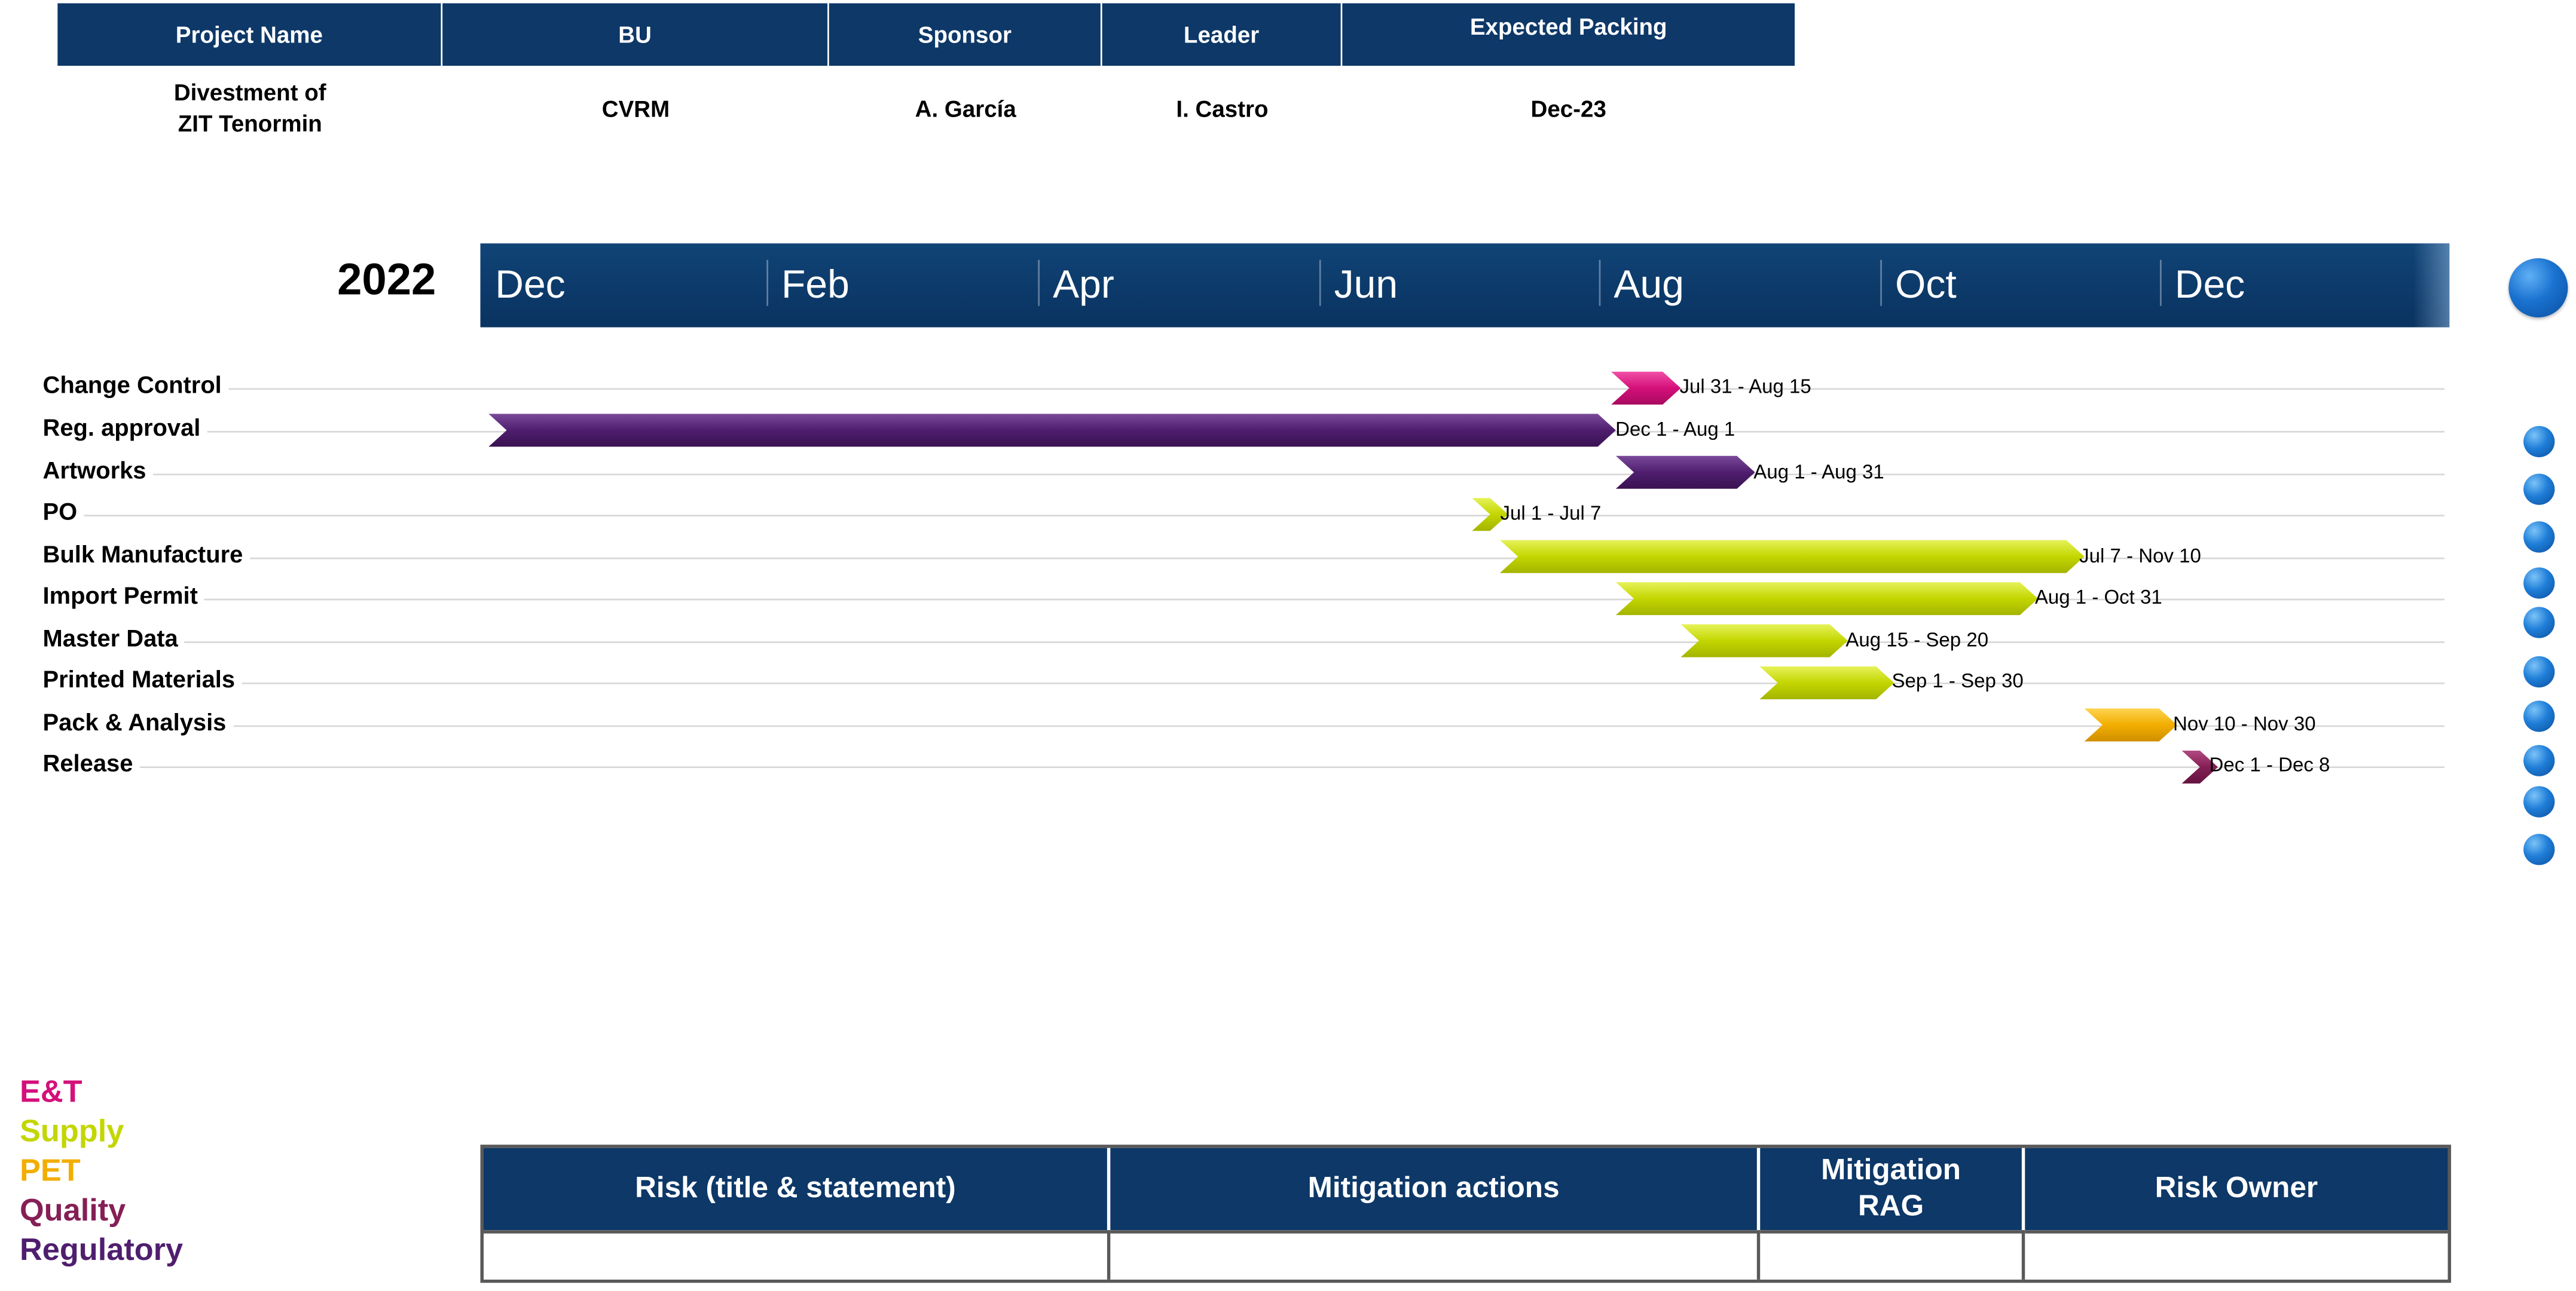 This screenshot has height=1291, width=2576. Describe the element at coordinates (2098, 597) in the screenshot. I see `task-dates: Aug 1 - Oct 31` at that location.